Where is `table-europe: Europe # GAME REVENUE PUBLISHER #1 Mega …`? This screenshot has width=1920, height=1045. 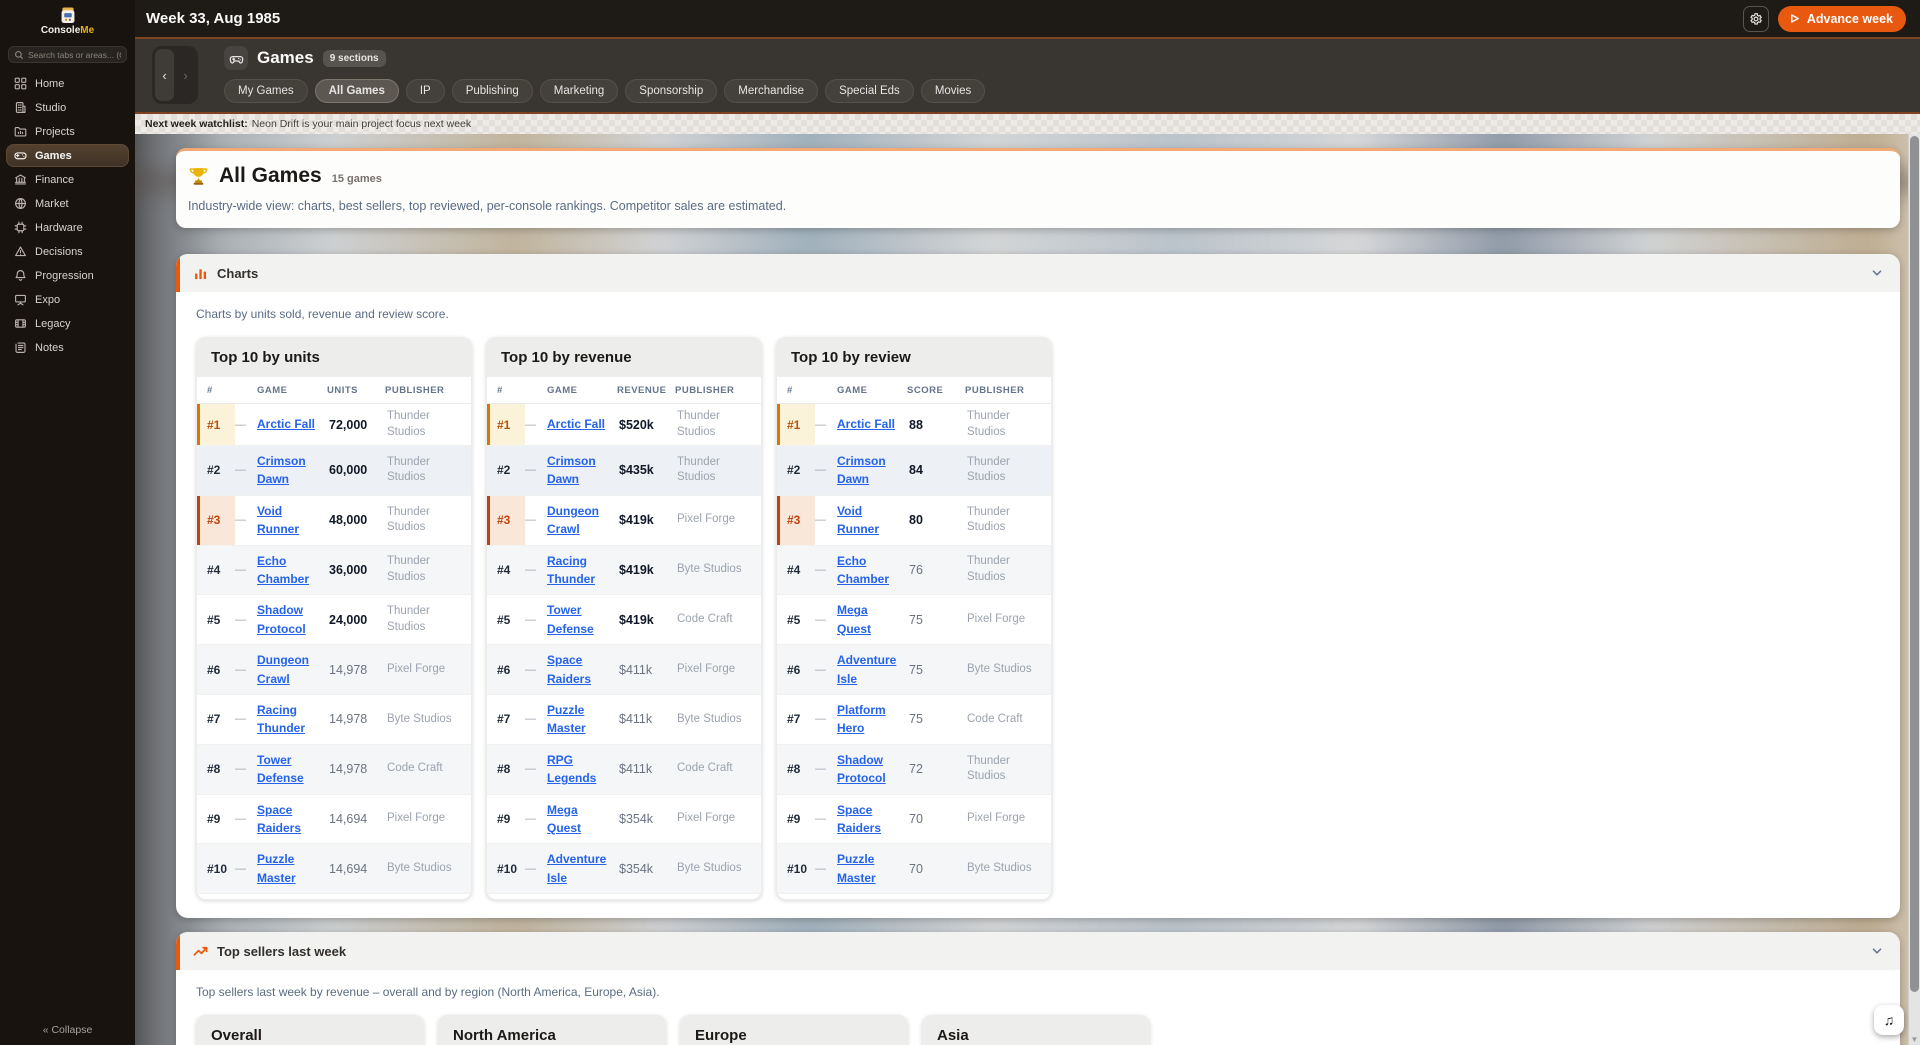 table-europe: Europe # GAME REVENUE PUBLISHER #1 Mega … is located at coordinates (794, 1030).